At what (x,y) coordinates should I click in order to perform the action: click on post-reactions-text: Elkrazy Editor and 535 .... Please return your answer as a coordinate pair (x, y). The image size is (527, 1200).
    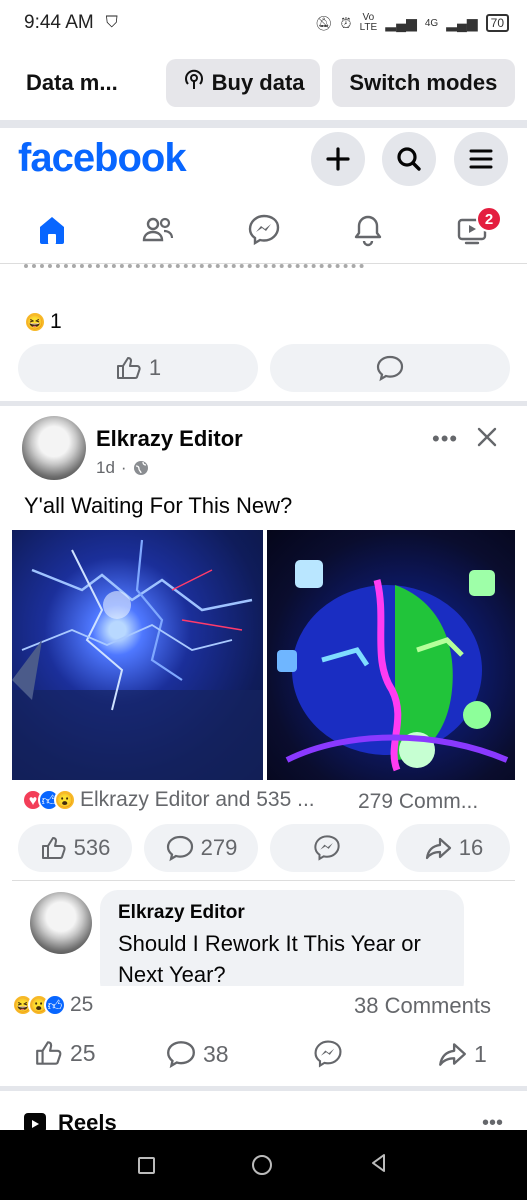
    Looking at the image, I should click on (197, 799).